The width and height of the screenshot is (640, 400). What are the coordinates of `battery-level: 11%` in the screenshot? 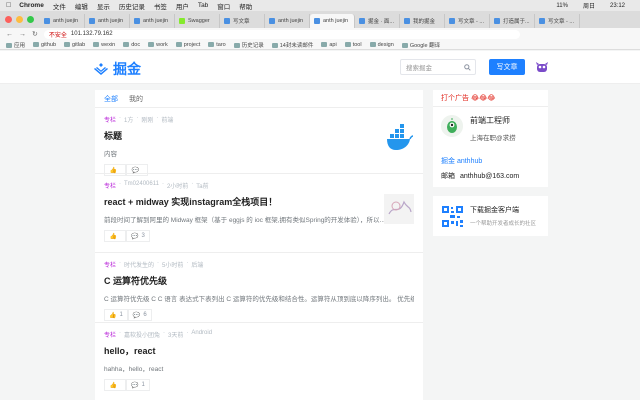 It's located at (562, 5).